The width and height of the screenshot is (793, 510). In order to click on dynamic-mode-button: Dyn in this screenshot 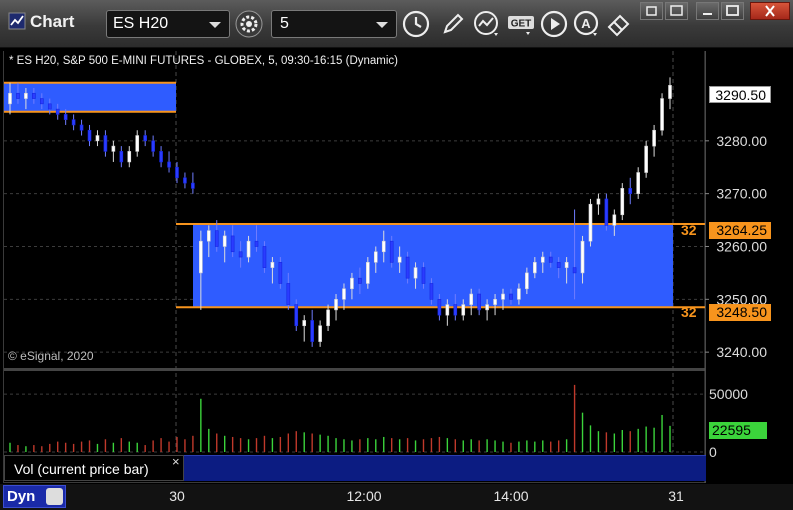, I will do `click(34, 496)`.